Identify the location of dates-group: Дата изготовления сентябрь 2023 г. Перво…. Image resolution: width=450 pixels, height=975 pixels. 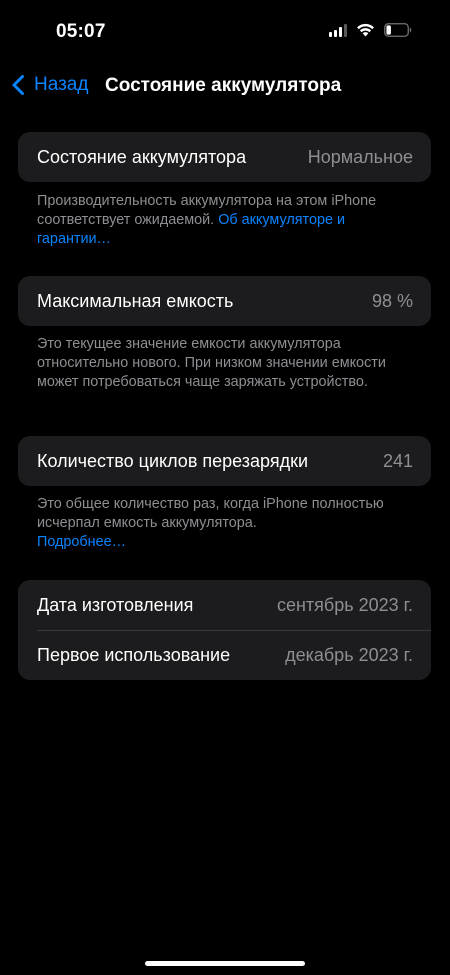
(224, 630).